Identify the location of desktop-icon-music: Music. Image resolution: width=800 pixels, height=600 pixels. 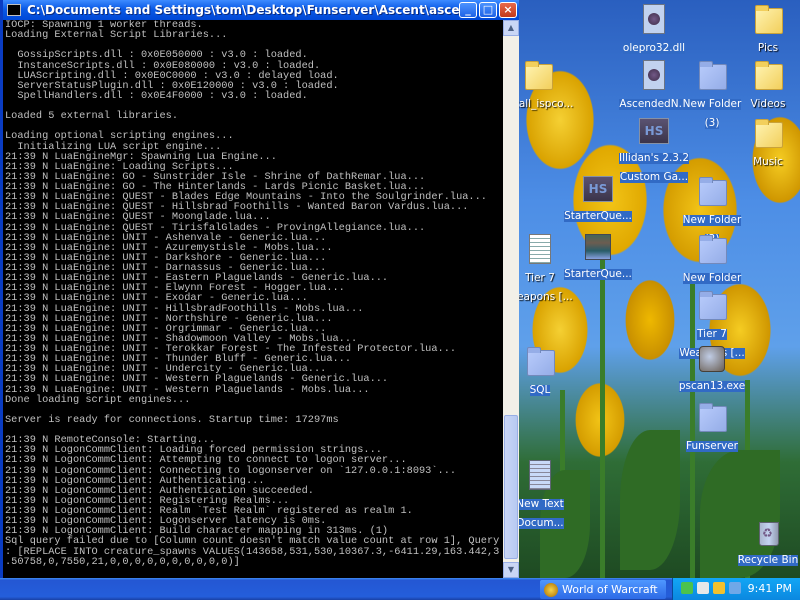
(766, 143).